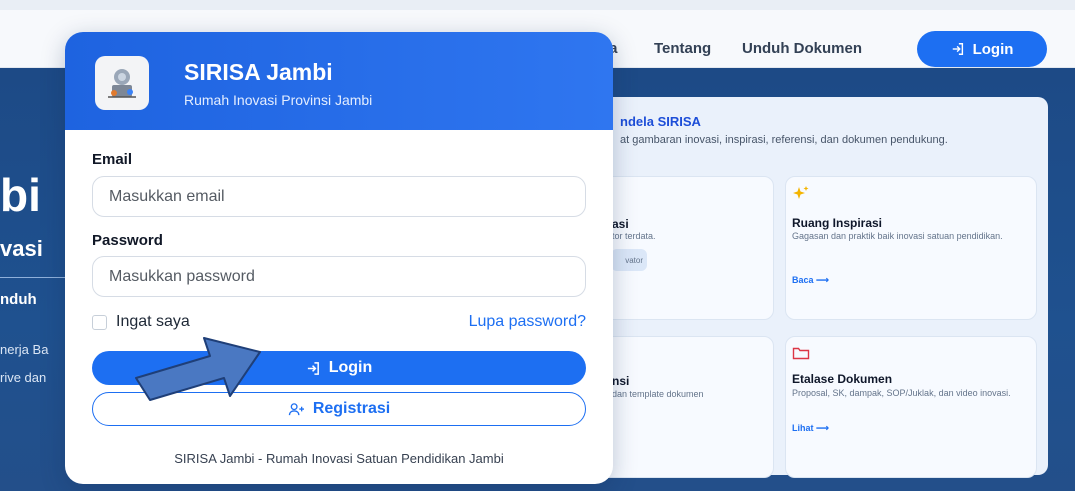  Describe the element at coordinates (801, 192) in the screenshot. I see `sparkle-icon` at that location.